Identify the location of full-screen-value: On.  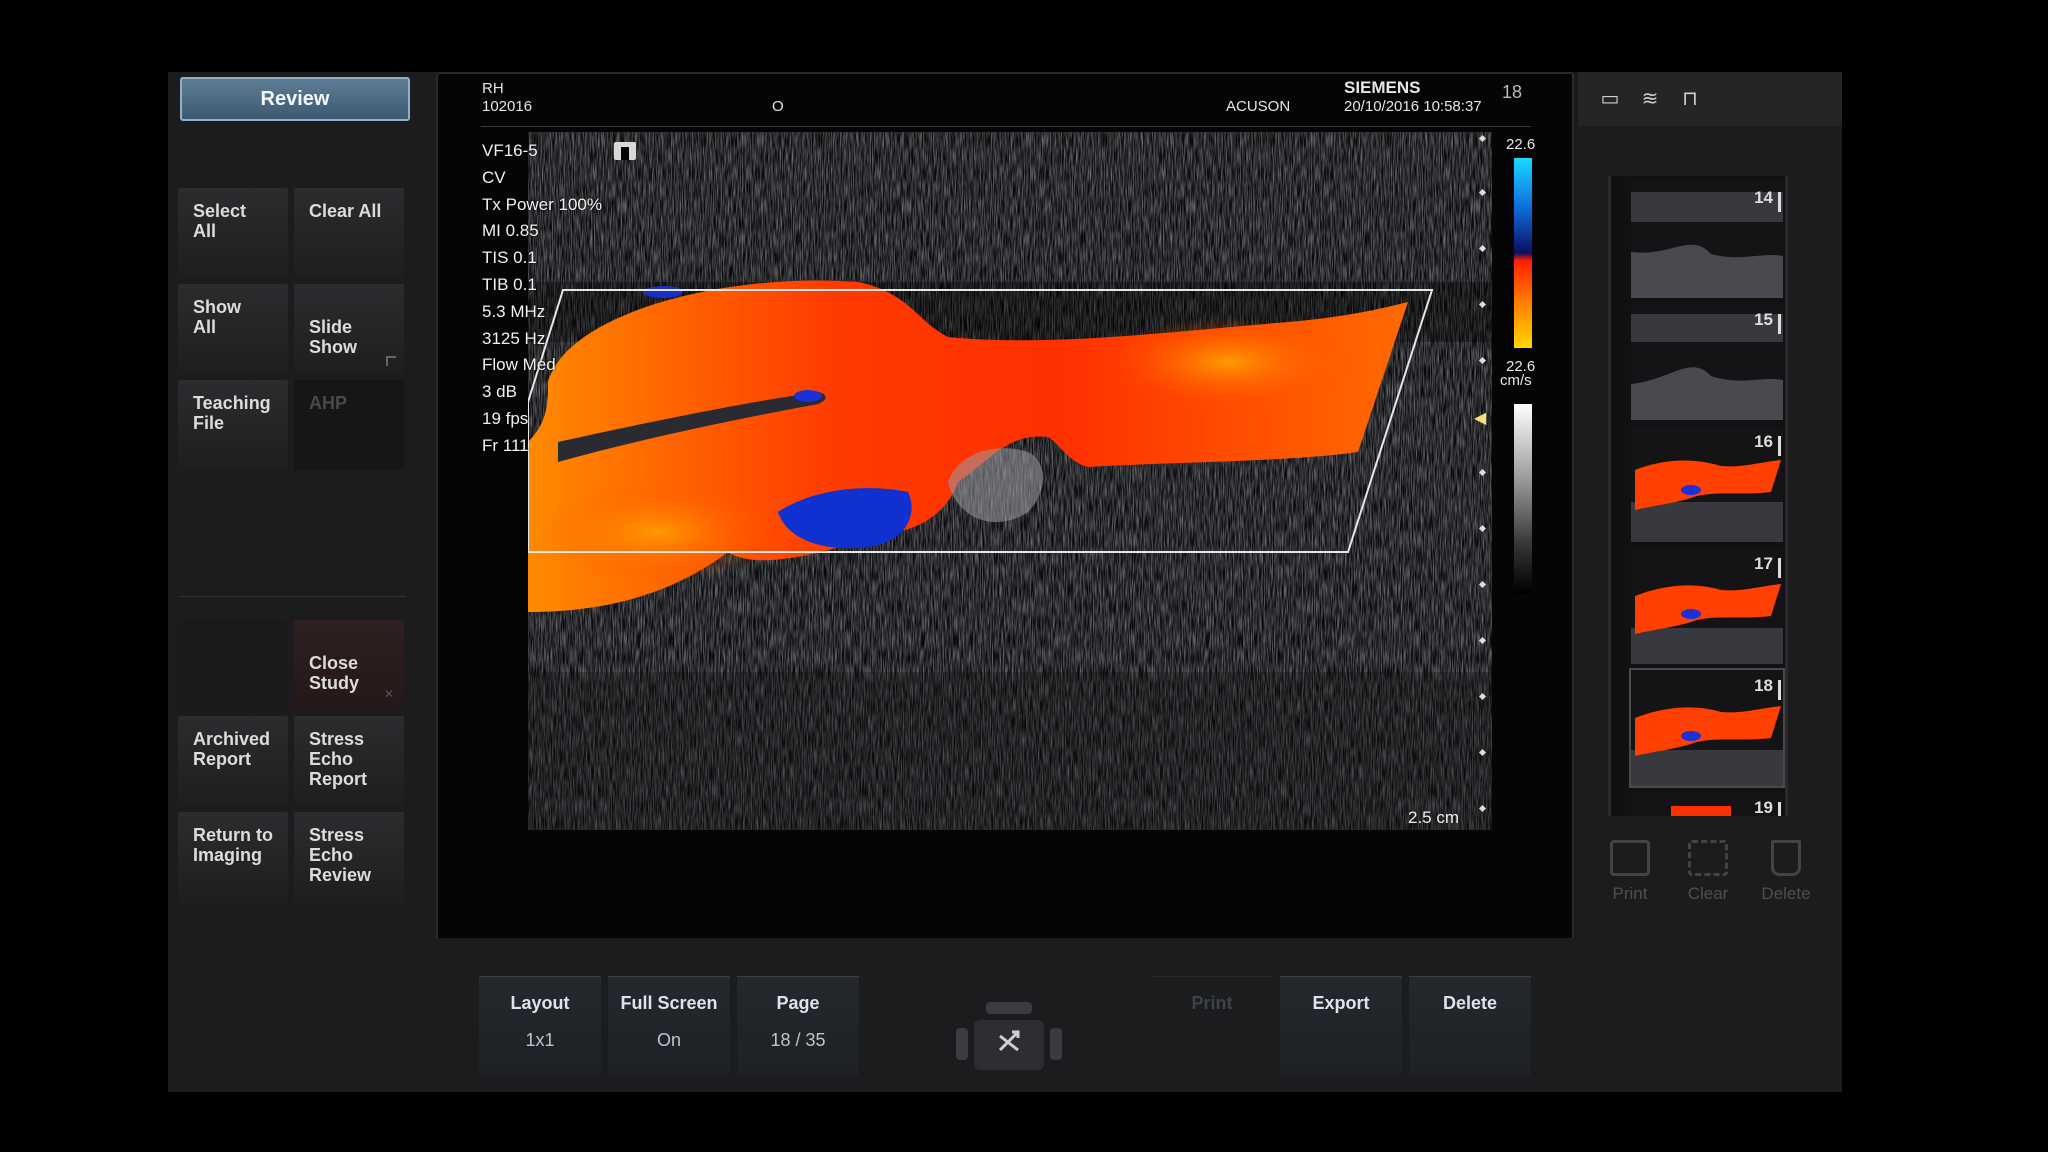
(668, 1040).